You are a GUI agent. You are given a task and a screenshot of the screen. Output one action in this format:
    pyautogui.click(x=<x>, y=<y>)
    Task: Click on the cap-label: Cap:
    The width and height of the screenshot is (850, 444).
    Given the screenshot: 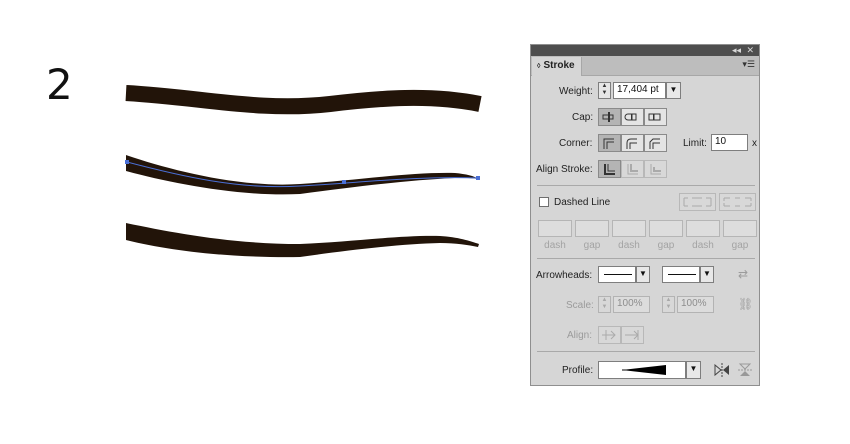 What is the action you would take?
    pyautogui.click(x=583, y=117)
    